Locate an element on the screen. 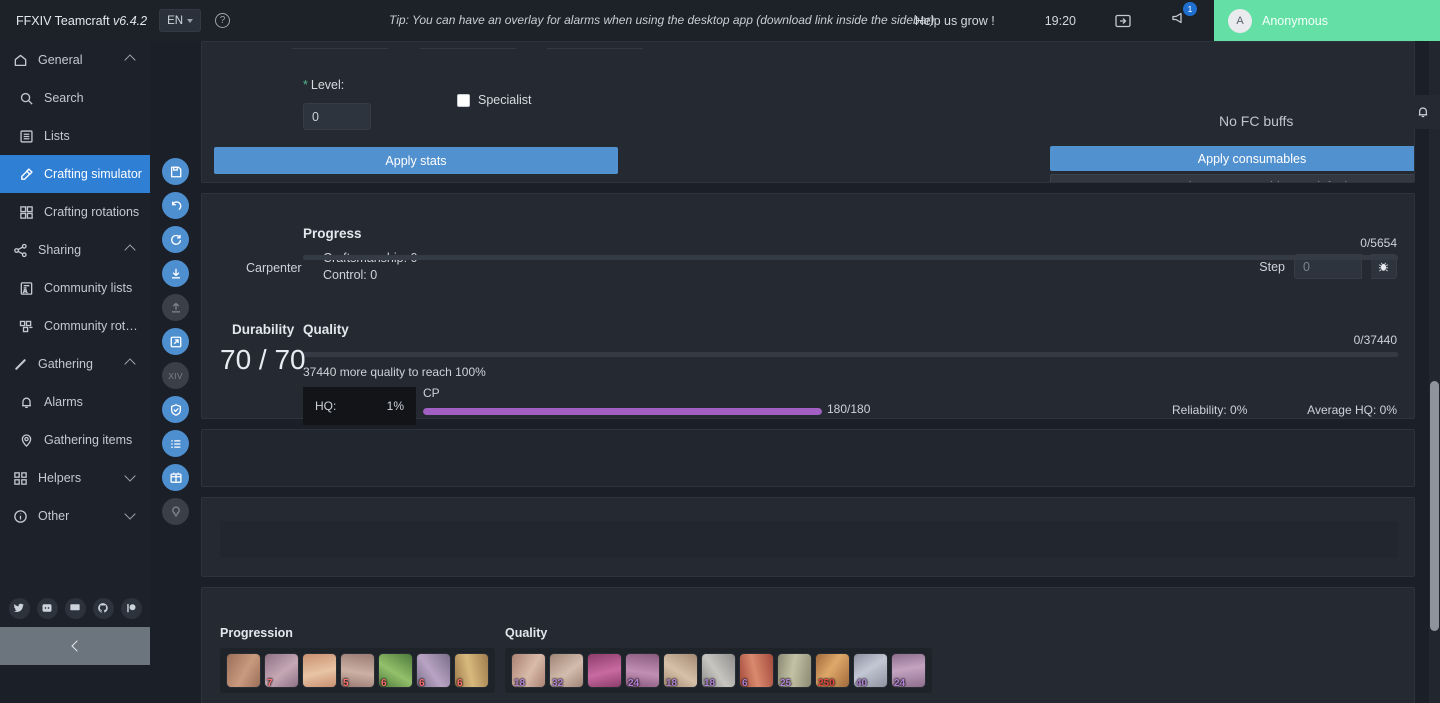  rotation-editor-panel is located at coordinates (808, 537).